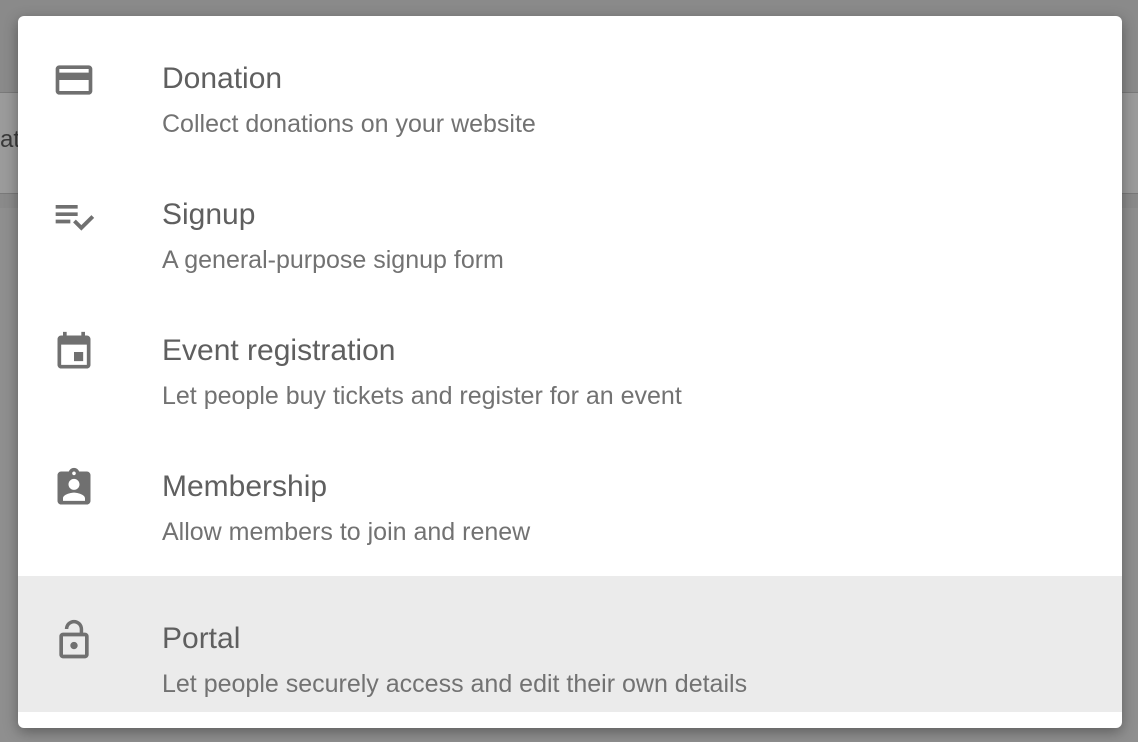 The height and width of the screenshot is (742, 1138). I want to click on assignment-ind-icon, so click(74, 488).